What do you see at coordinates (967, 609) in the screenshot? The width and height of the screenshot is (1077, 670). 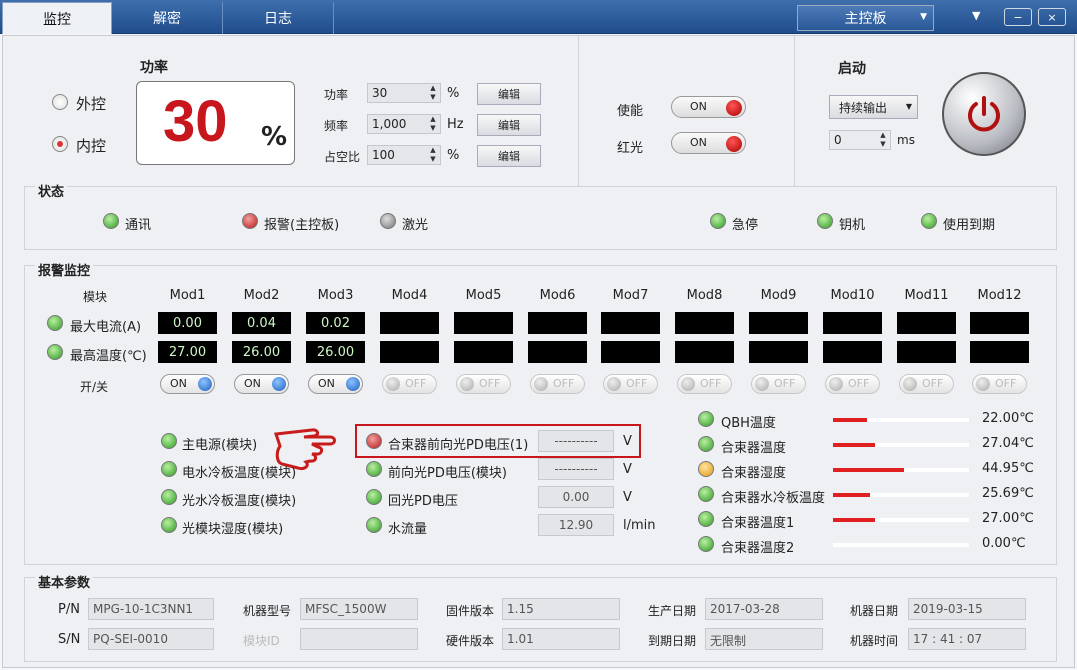 I see `machine-date-field: 2019-03-15` at bounding box center [967, 609].